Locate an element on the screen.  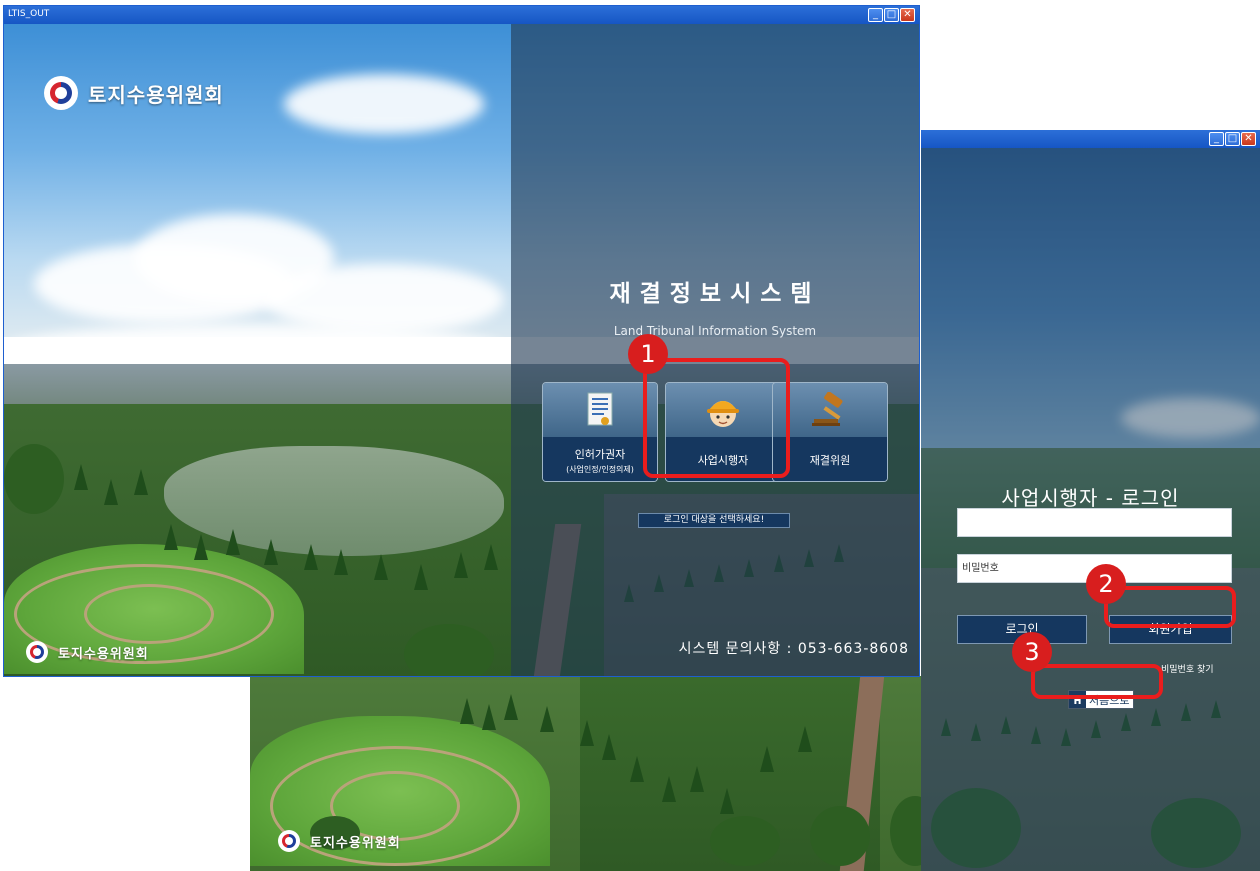
role-sub-label: (사업인정/인정의제) is located at coordinates (600, 469).